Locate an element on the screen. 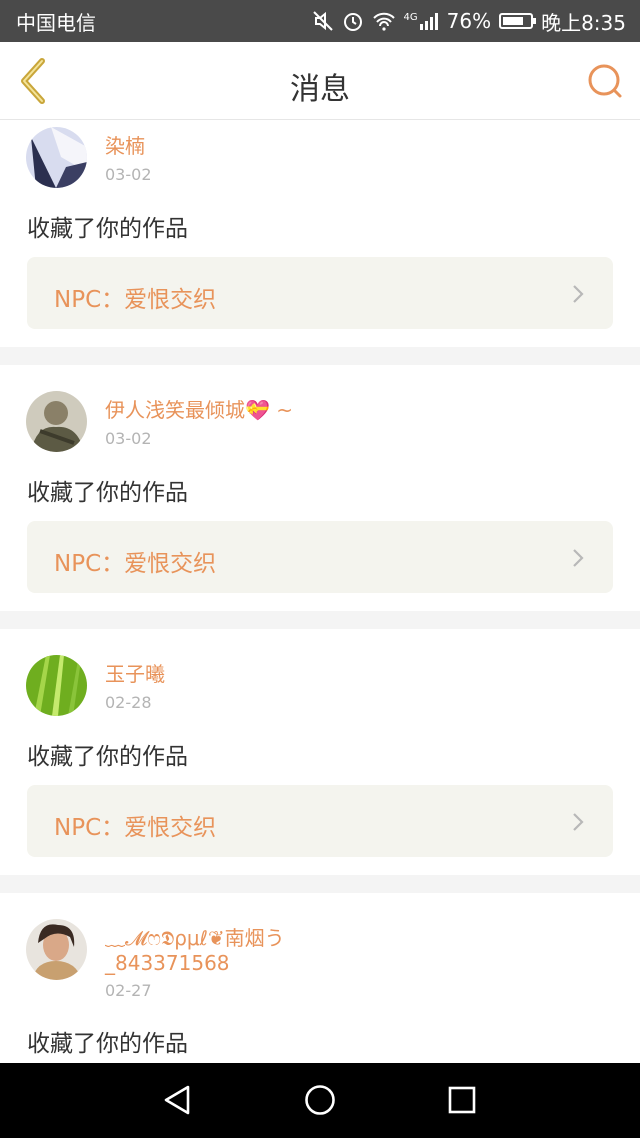 The height and width of the screenshot is (1138, 640). carrier-label: 中国电信 is located at coordinates (56, 22).